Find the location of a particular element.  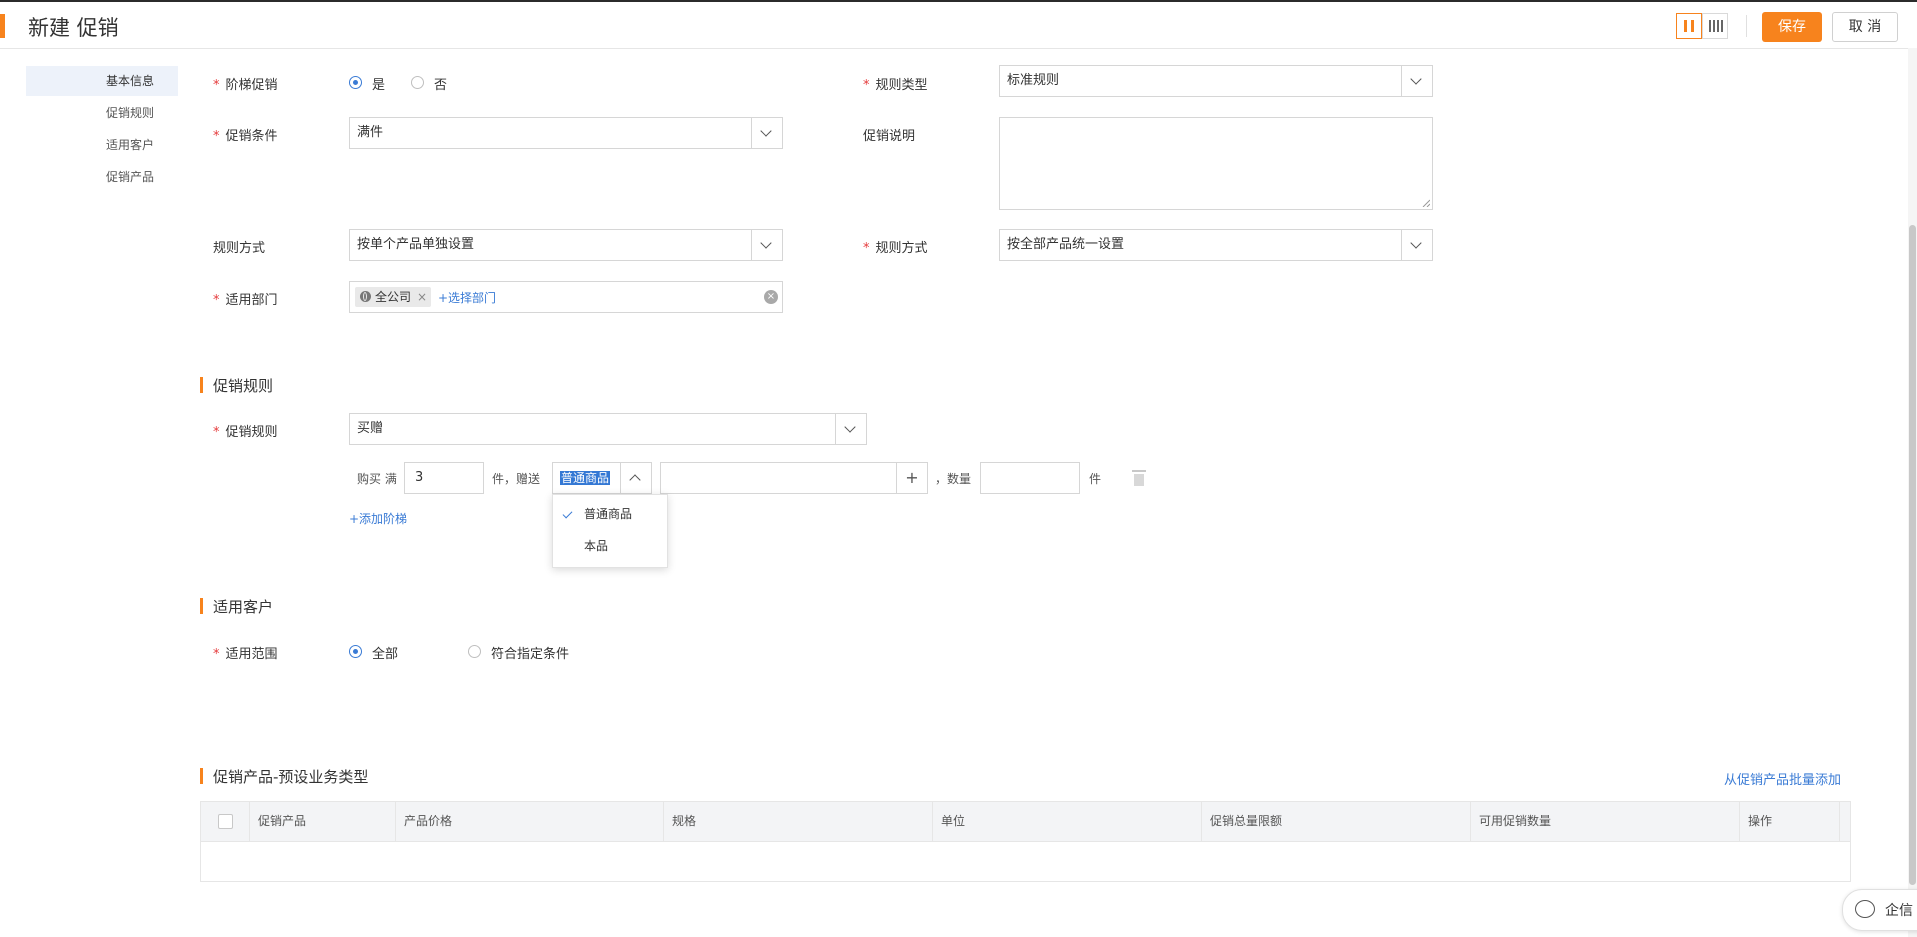

header-accent-bar is located at coordinates (2, 26).